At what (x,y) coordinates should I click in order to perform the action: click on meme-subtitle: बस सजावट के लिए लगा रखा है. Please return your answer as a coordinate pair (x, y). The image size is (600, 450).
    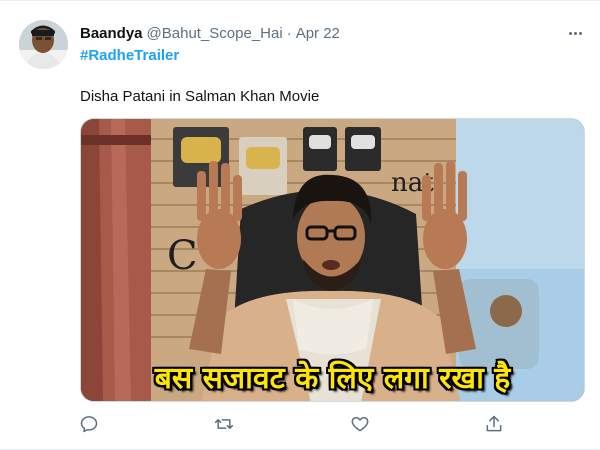
    Looking at the image, I should click on (332, 378).